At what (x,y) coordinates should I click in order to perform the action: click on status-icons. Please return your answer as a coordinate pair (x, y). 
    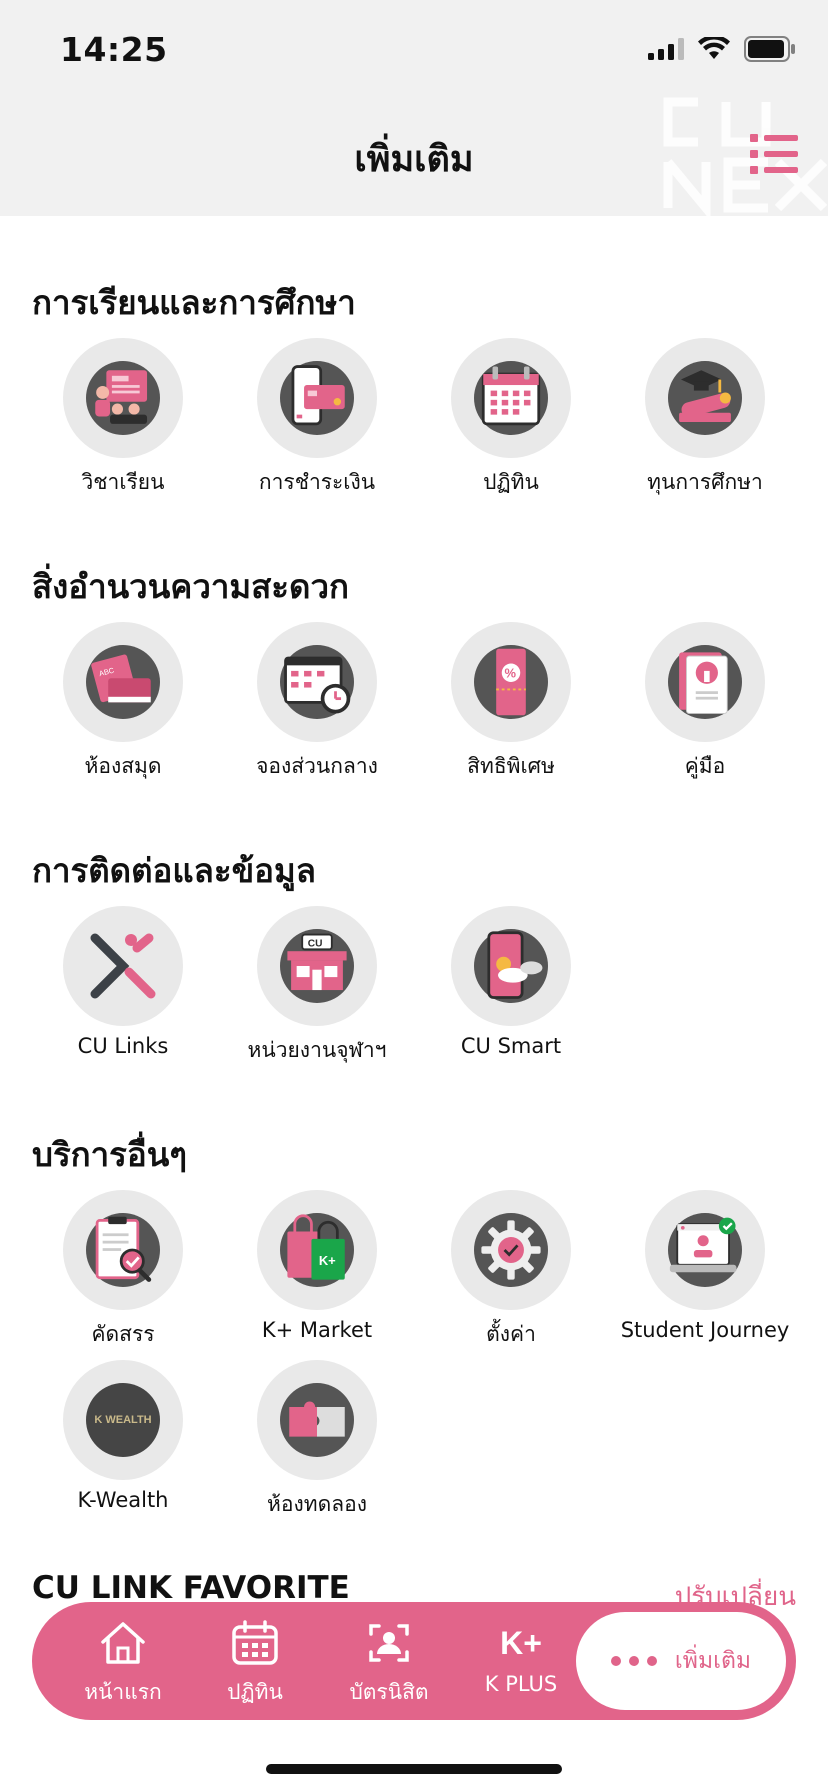
    Looking at the image, I should click on (722, 49).